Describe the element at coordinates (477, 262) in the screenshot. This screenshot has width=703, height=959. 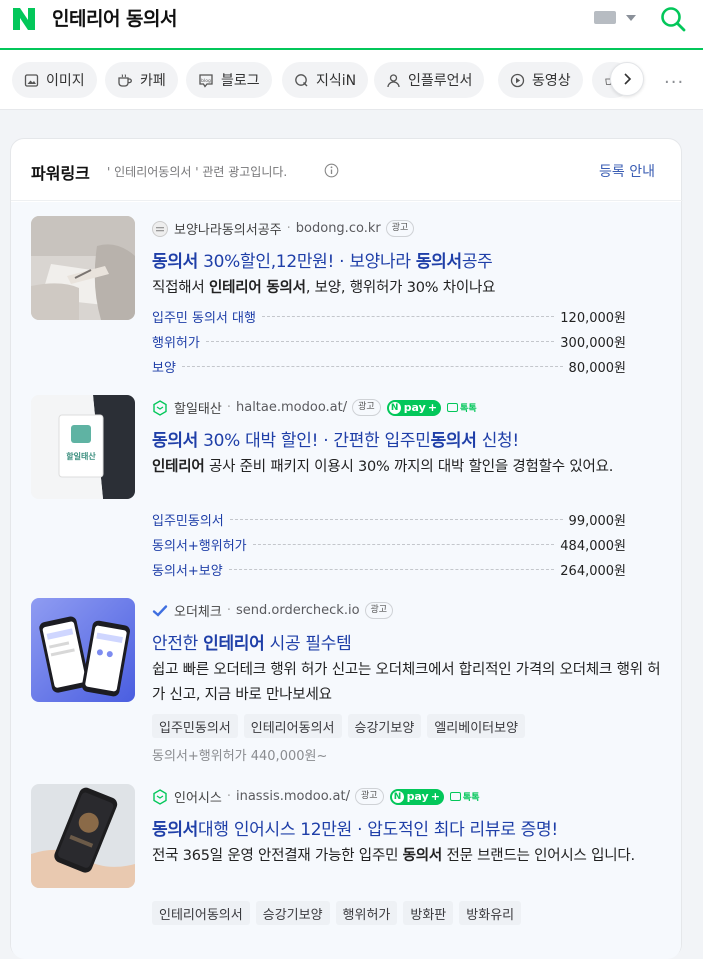
I see `text-segment: 공주` at that location.